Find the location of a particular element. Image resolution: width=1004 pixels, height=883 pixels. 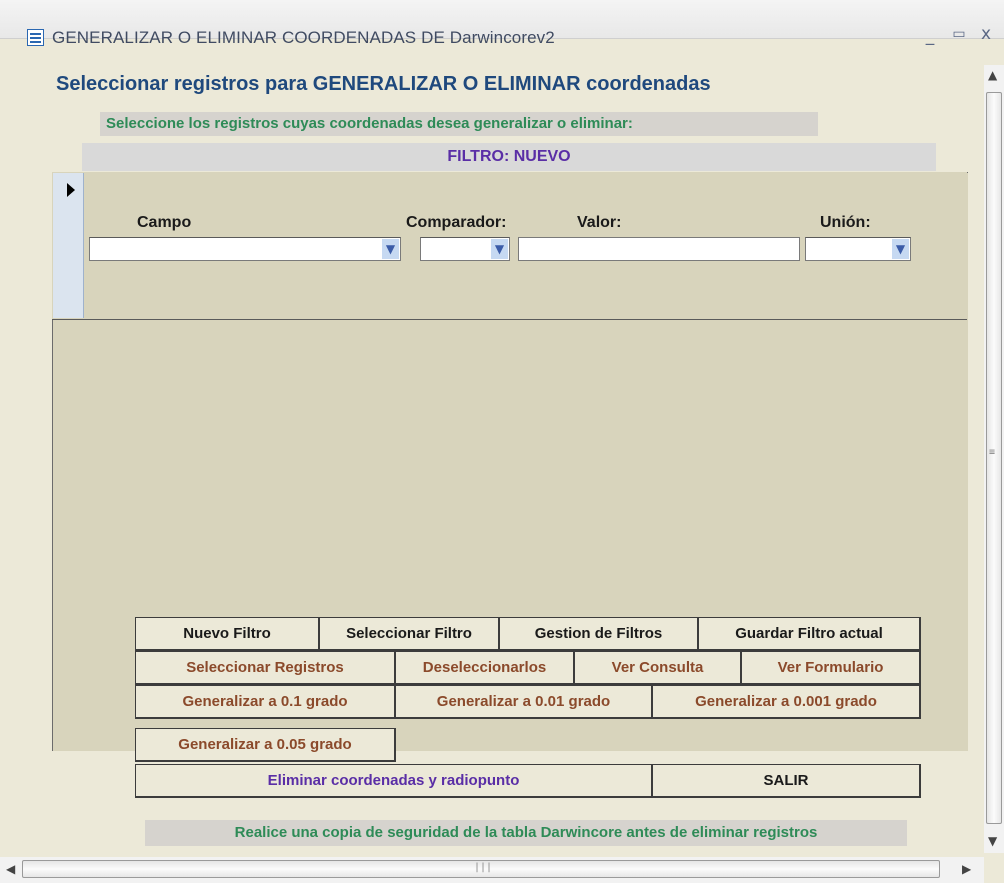

generalizar-001-button: Generalizar a 0.01 grado is located at coordinates (524, 702).